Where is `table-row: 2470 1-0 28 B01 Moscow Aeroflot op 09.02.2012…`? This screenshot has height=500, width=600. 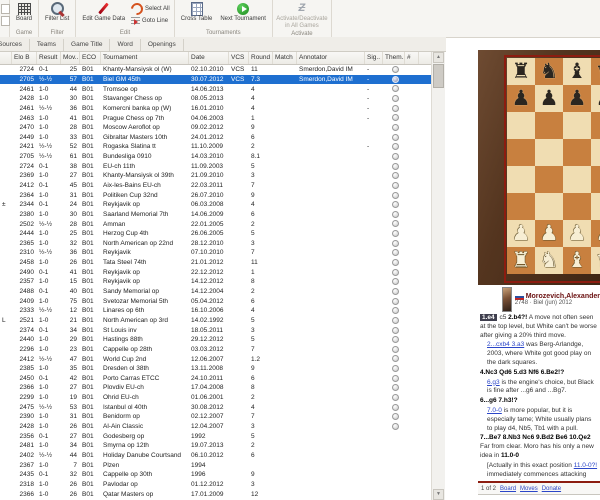 table-row: 2470 1-0 28 B01 Moscow Aeroflot op 09.02.2012… is located at coordinates (215, 128).